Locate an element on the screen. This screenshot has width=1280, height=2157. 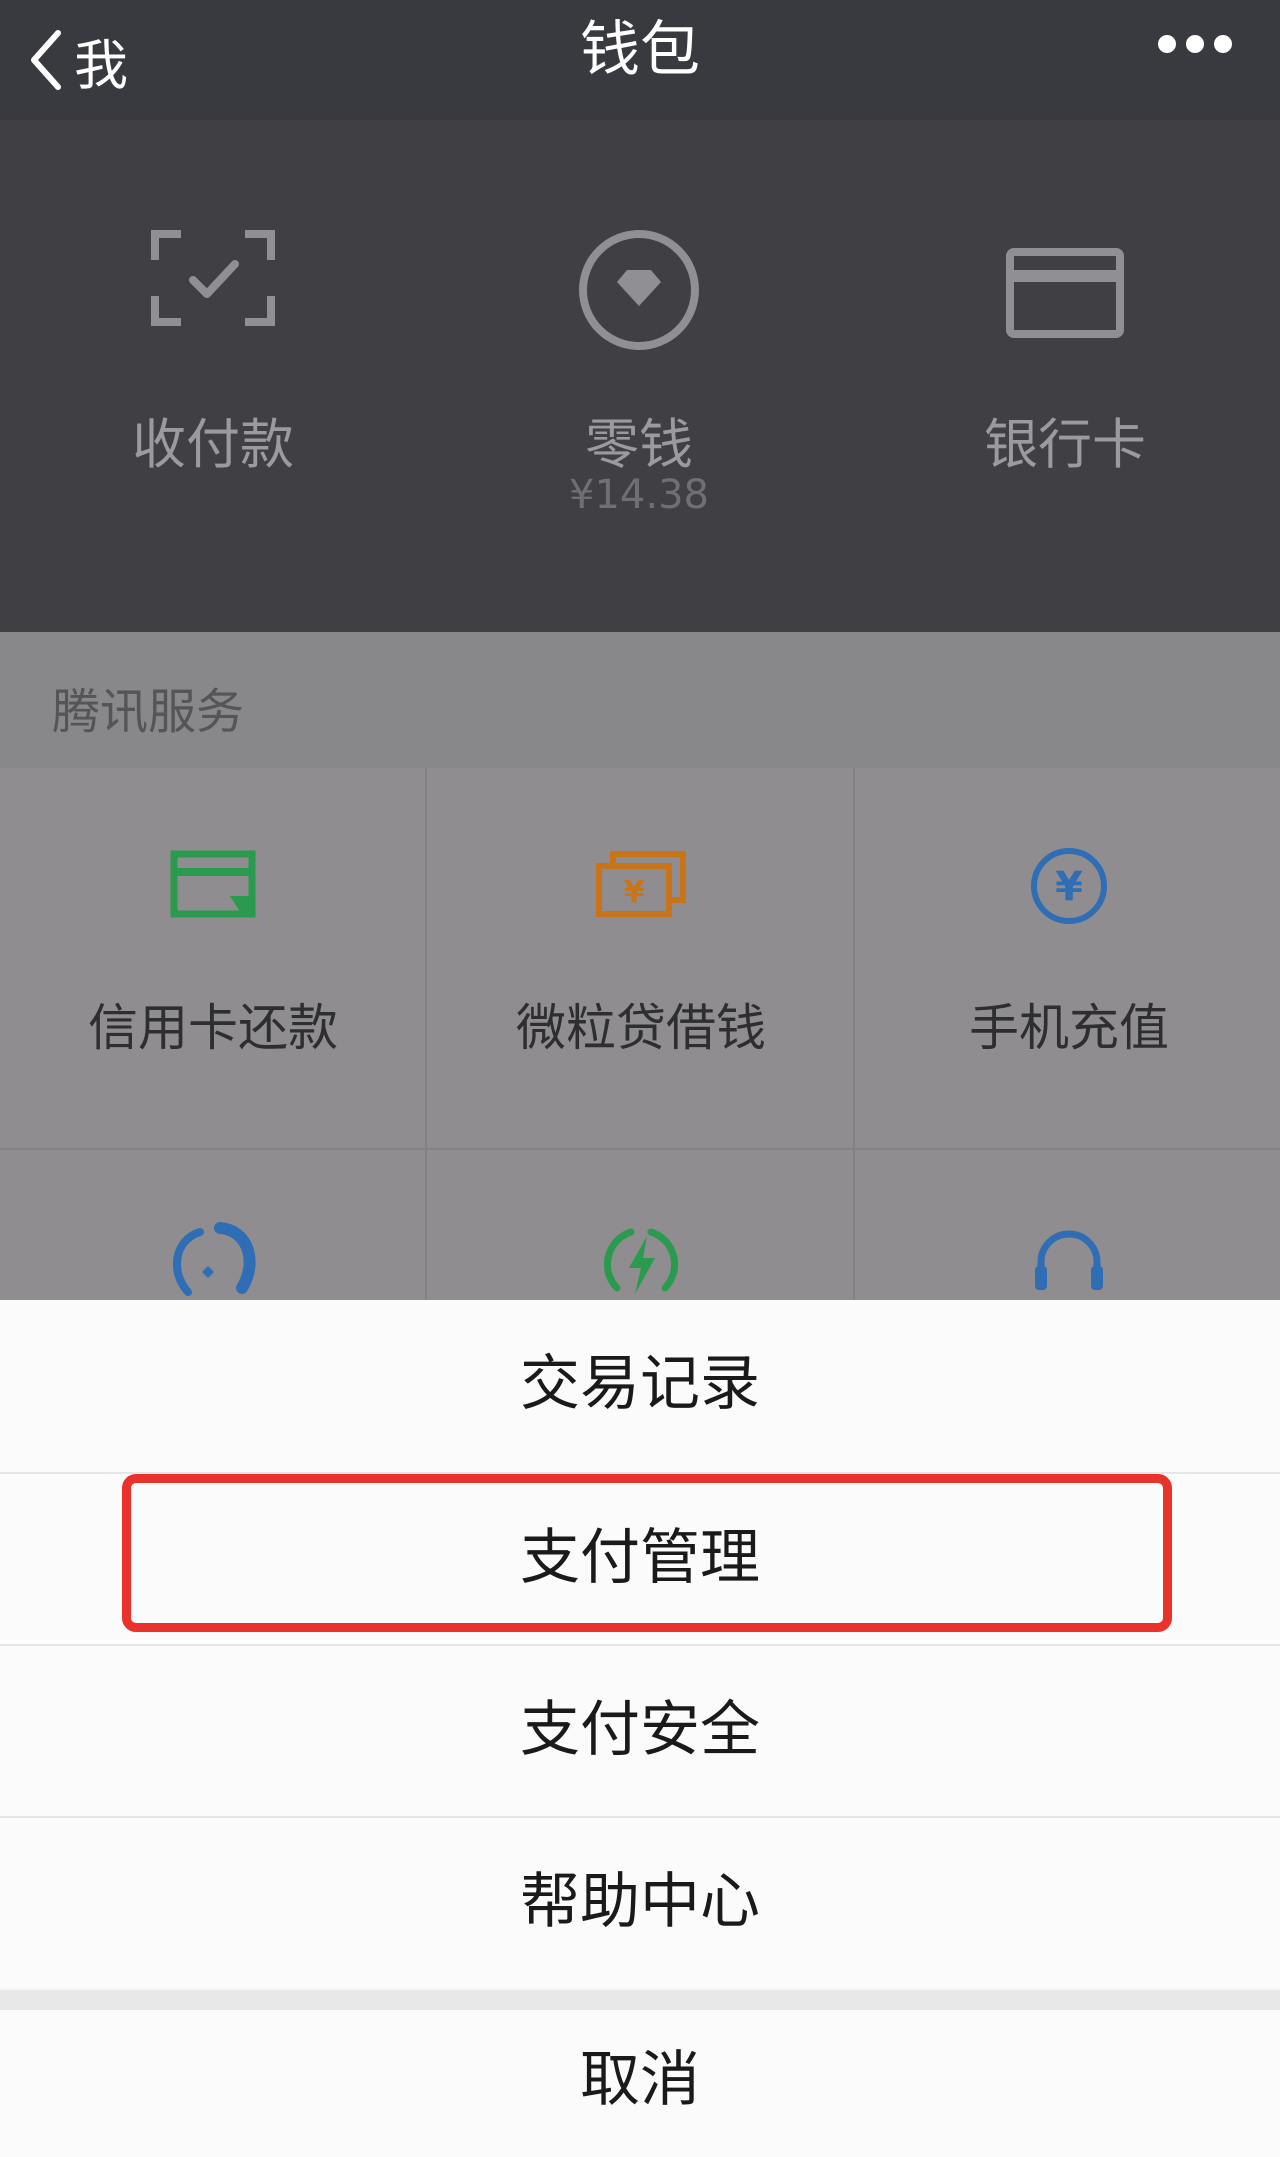
service-label: 信用卡还款 is located at coordinates (213, 1028).